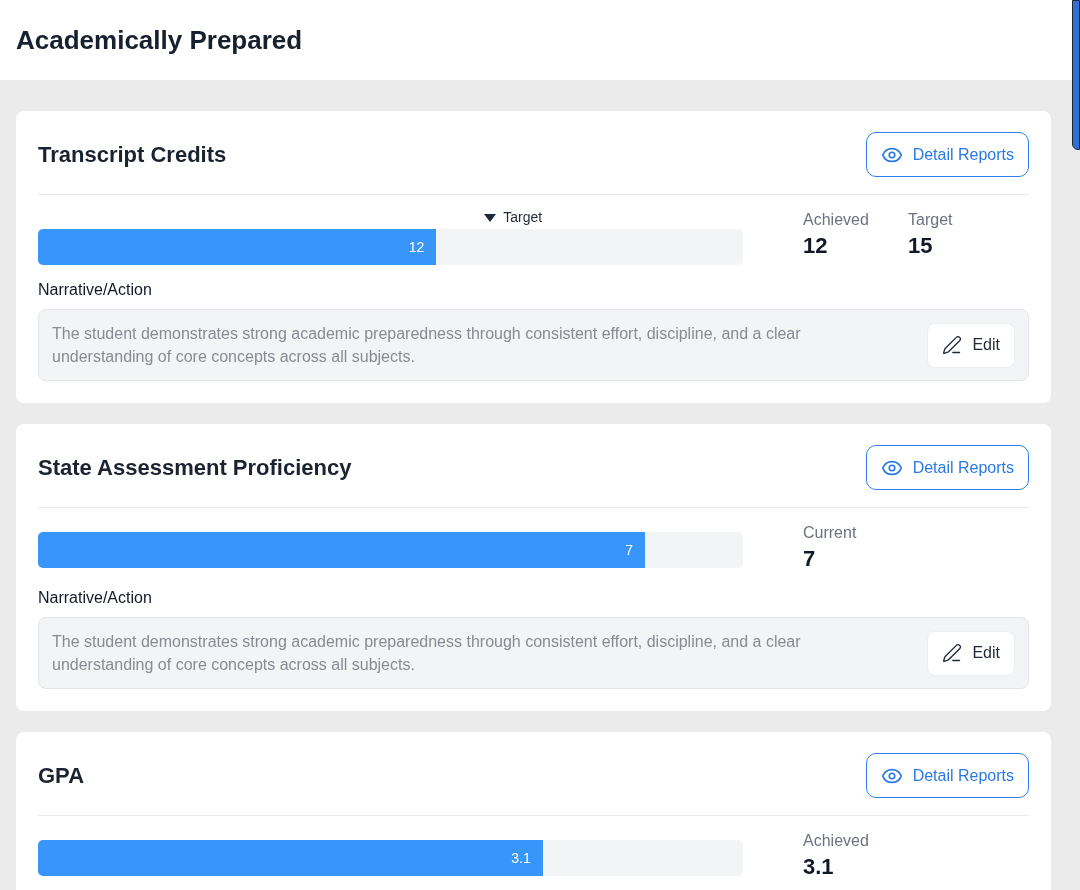 The width and height of the screenshot is (1080, 890). I want to click on card-title: Transcript Credits, so click(132, 154).